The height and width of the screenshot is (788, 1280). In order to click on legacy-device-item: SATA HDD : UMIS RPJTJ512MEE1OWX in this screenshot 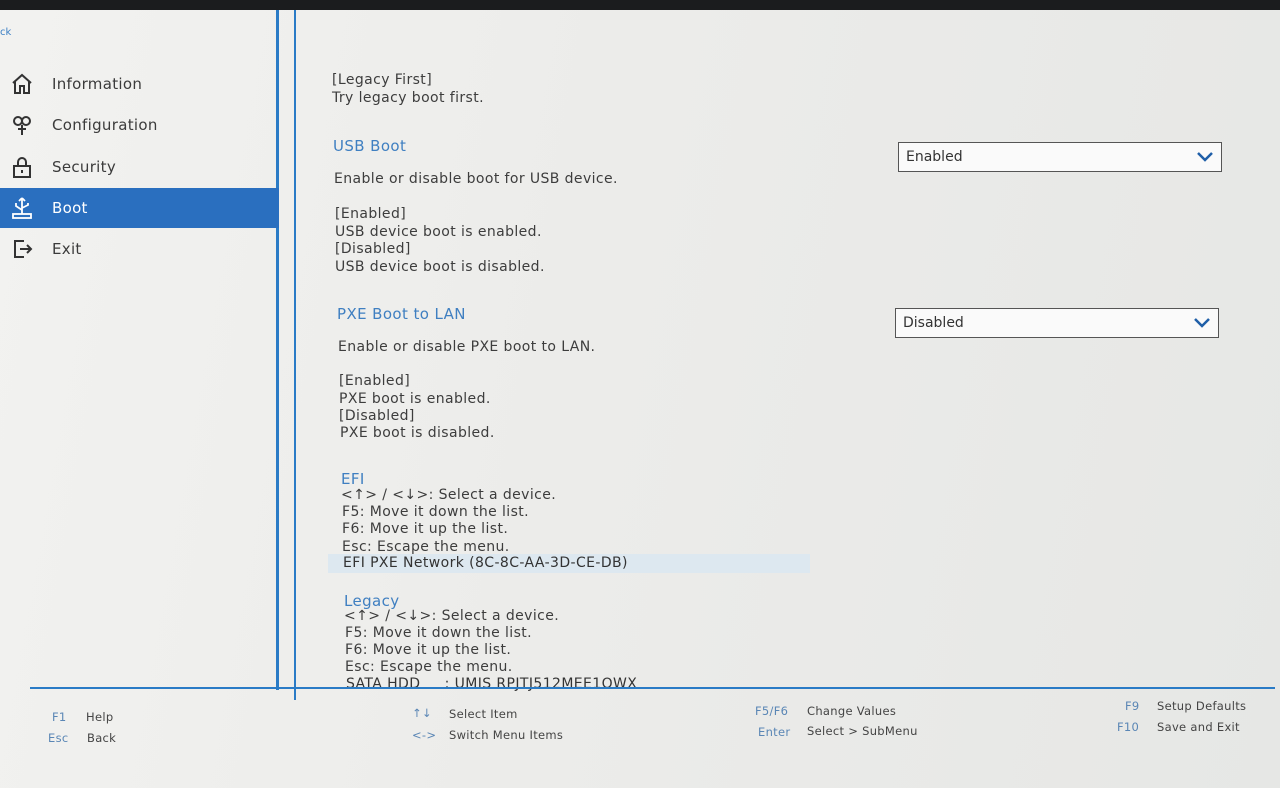, I will do `click(491, 684)`.